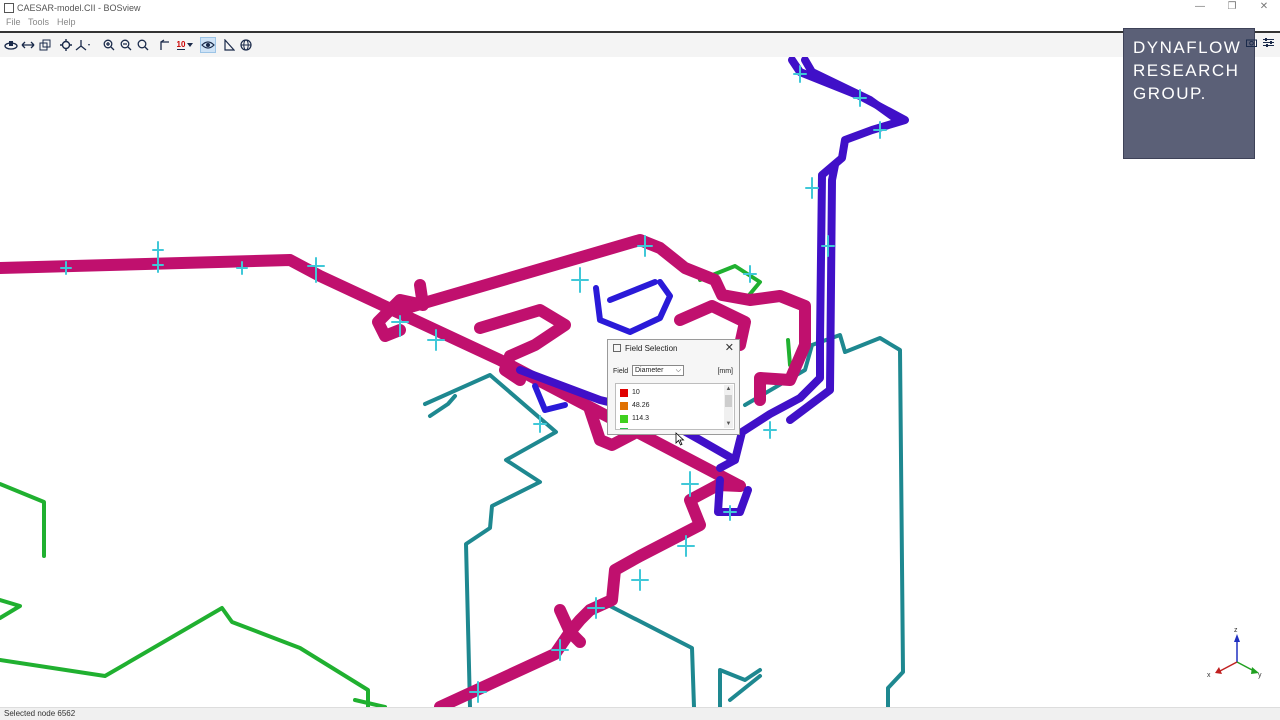 The width and height of the screenshot is (1280, 720). Describe the element at coordinates (1234, 653) in the screenshot. I see `axis-triad: z x y` at that location.